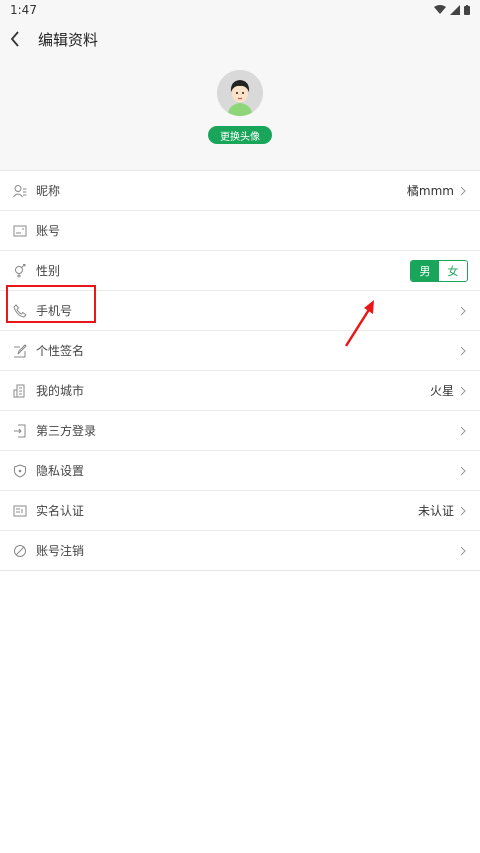 The height and width of the screenshot is (853, 480). I want to click on change-avatar-button: 更换头像, so click(240, 135).